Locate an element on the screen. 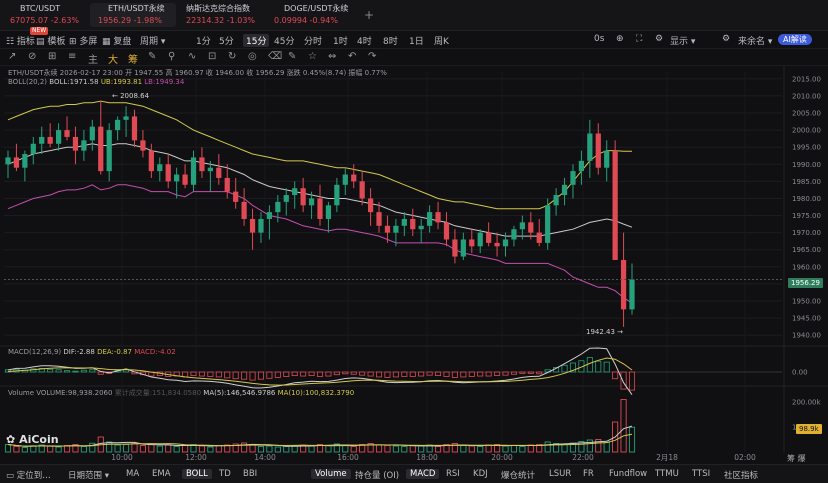  liquidation-tool-icon: 爆 is located at coordinates (802, 458).